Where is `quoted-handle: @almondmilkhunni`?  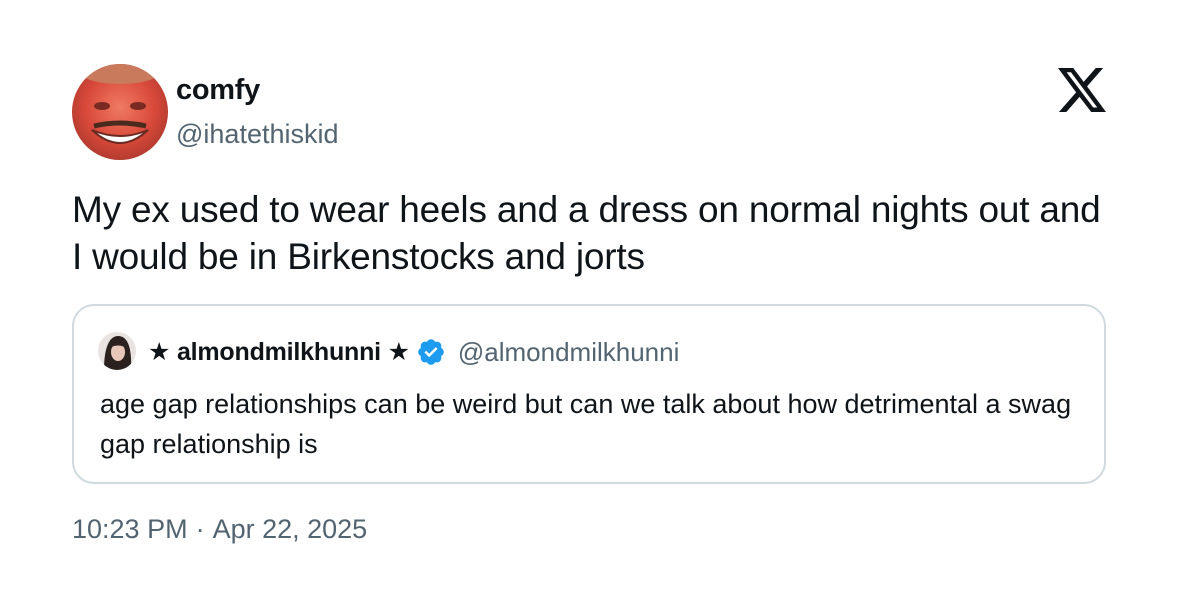 quoted-handle: @almondmilkhunni is located at coordinates (569, 352).